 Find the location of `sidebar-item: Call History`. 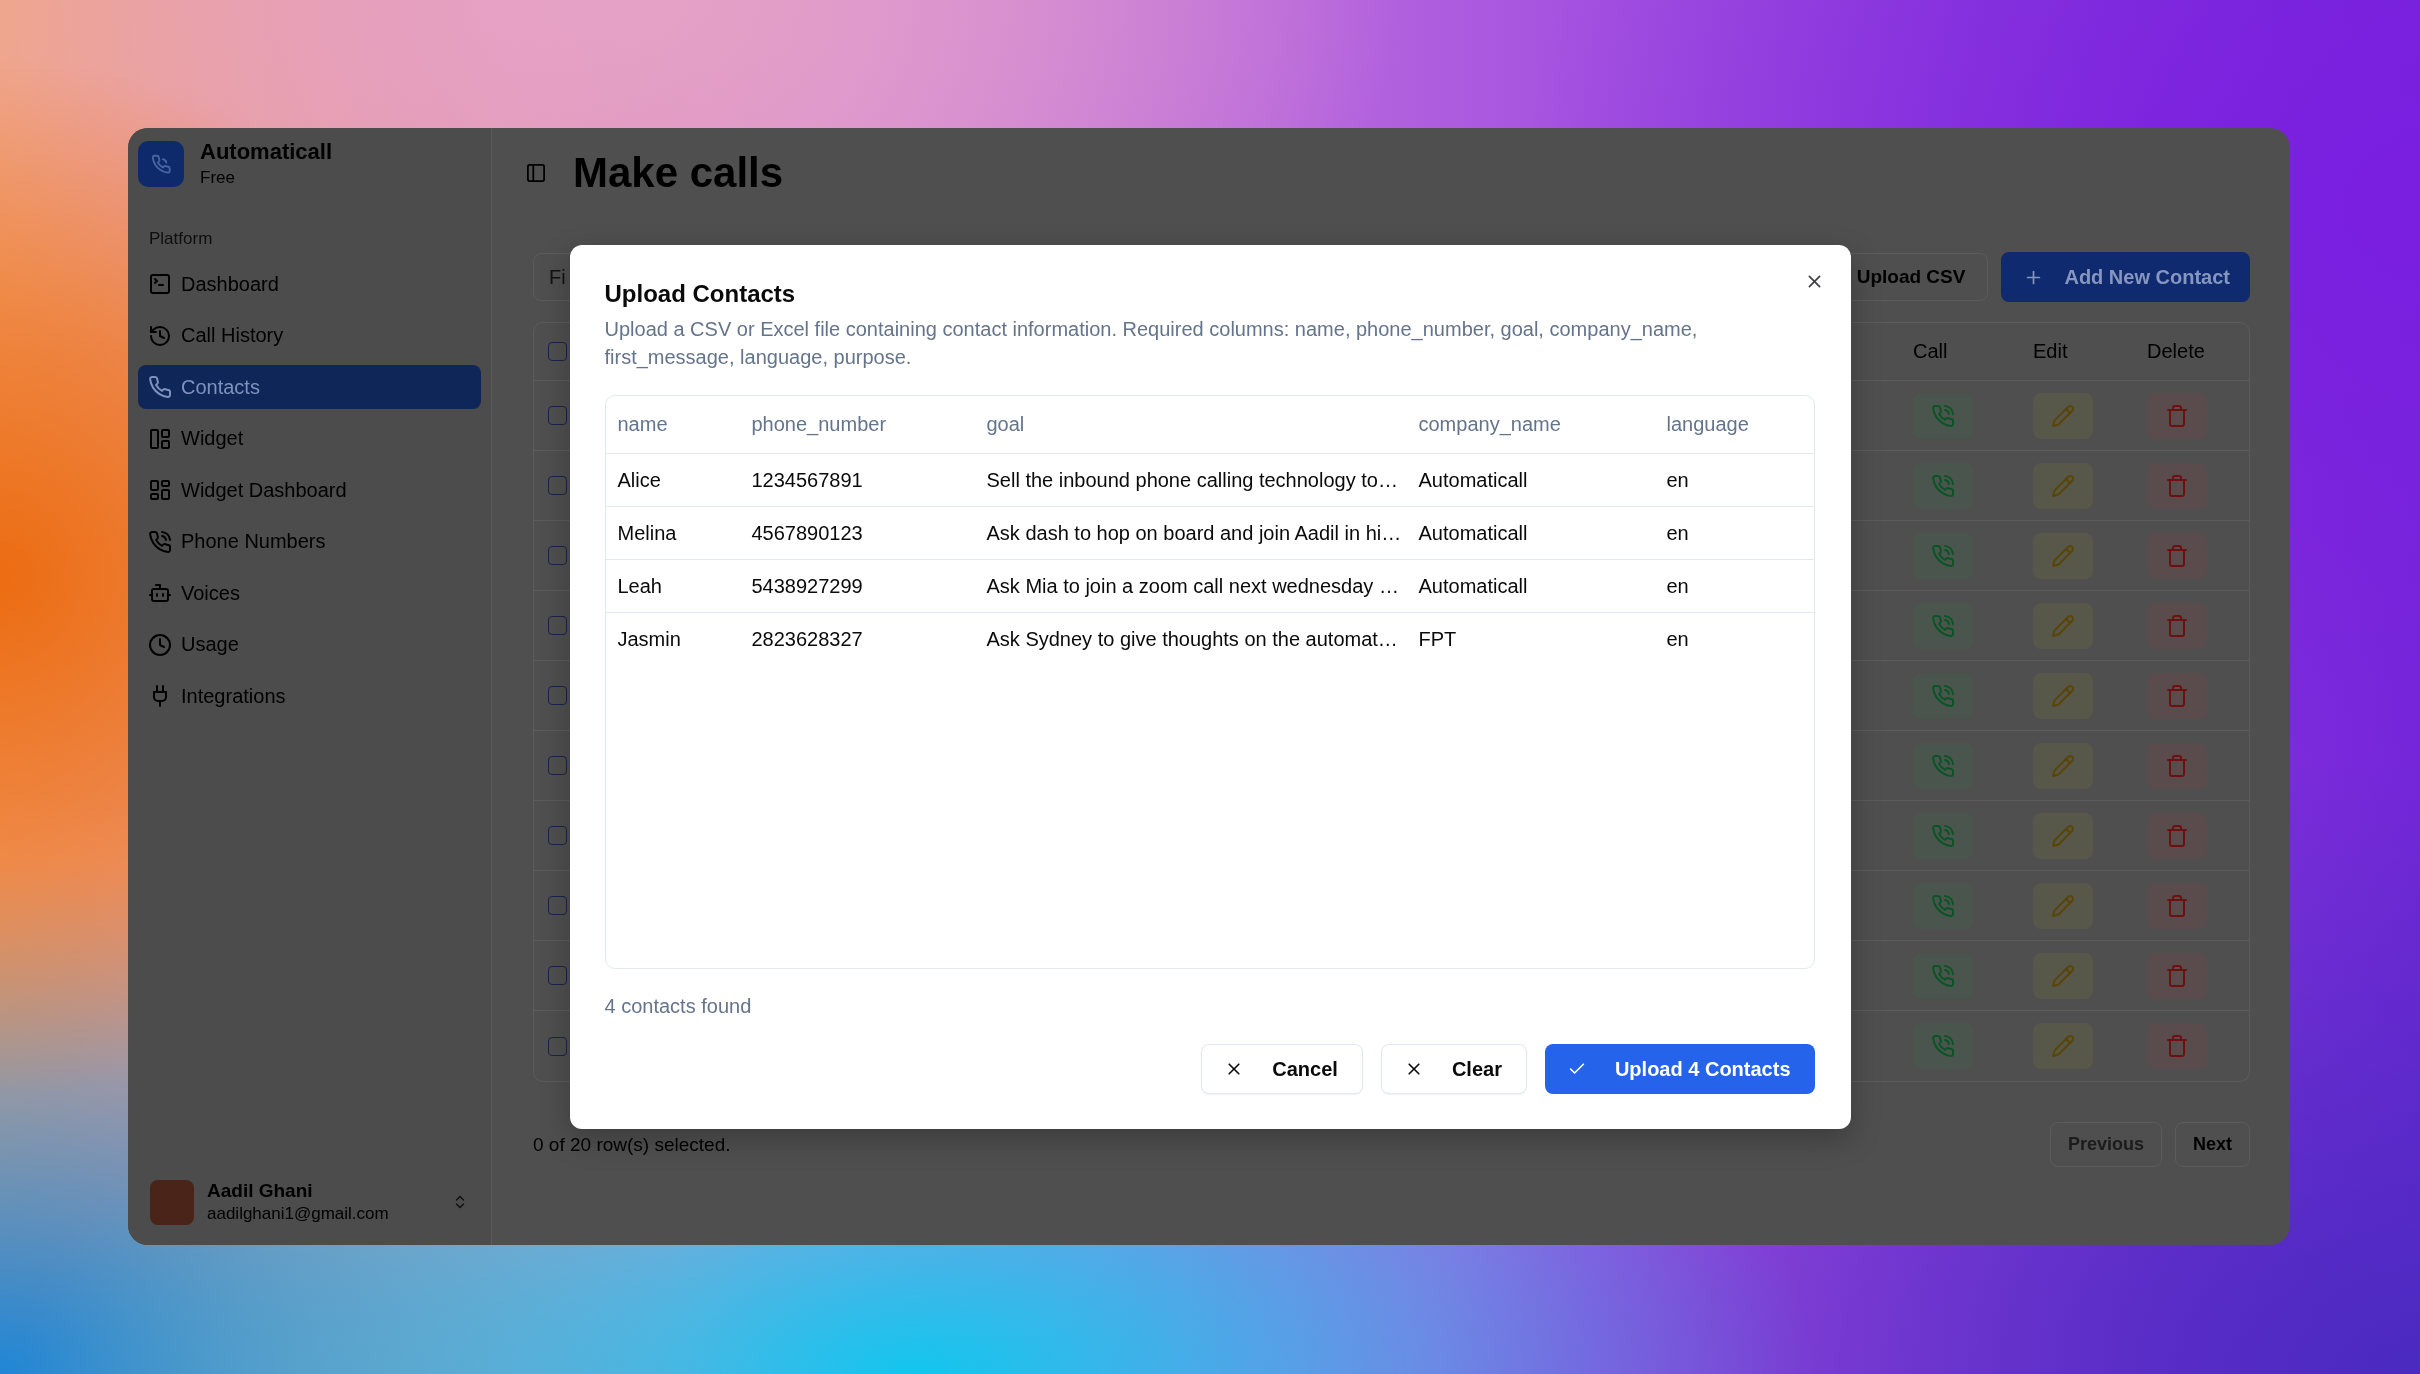

sidebar-item: Call History is located at coordinates (309, 335).